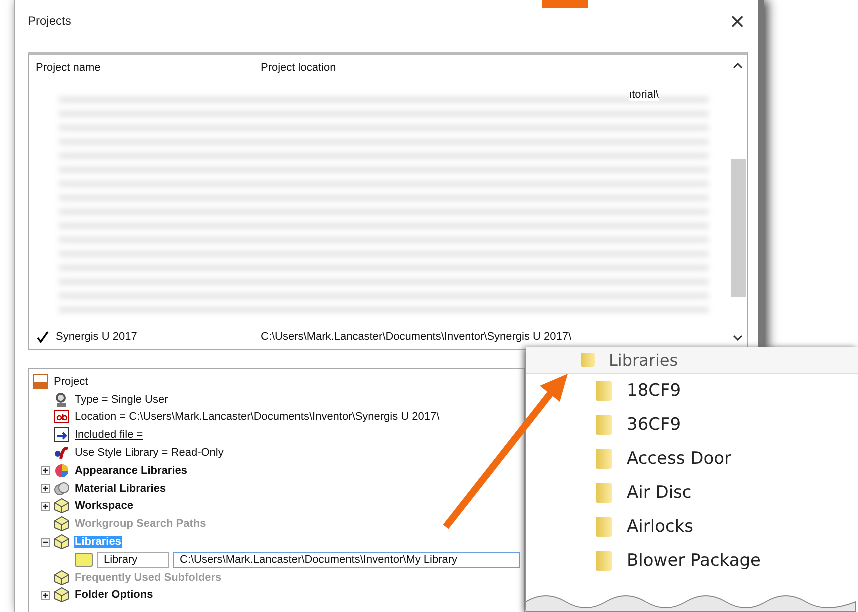  I want to click on folder-item: Air Disc, so click(659, 493).